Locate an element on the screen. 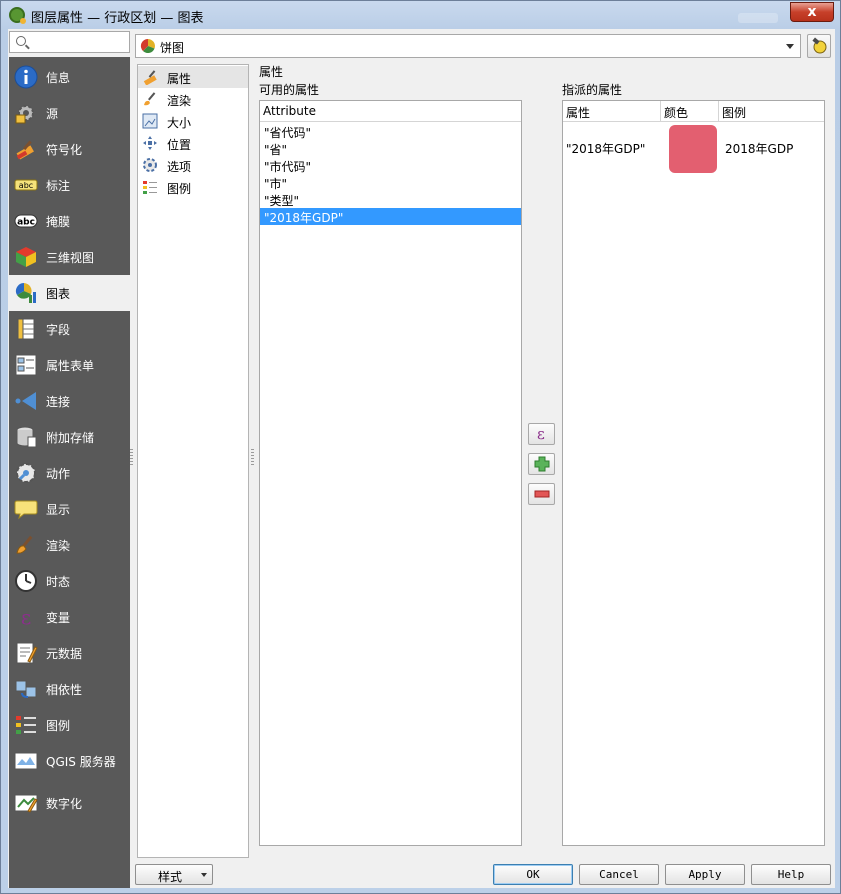 This screenshot has width=841, height=894. header-attribute: 属性 is located at coordinates (612, 111).